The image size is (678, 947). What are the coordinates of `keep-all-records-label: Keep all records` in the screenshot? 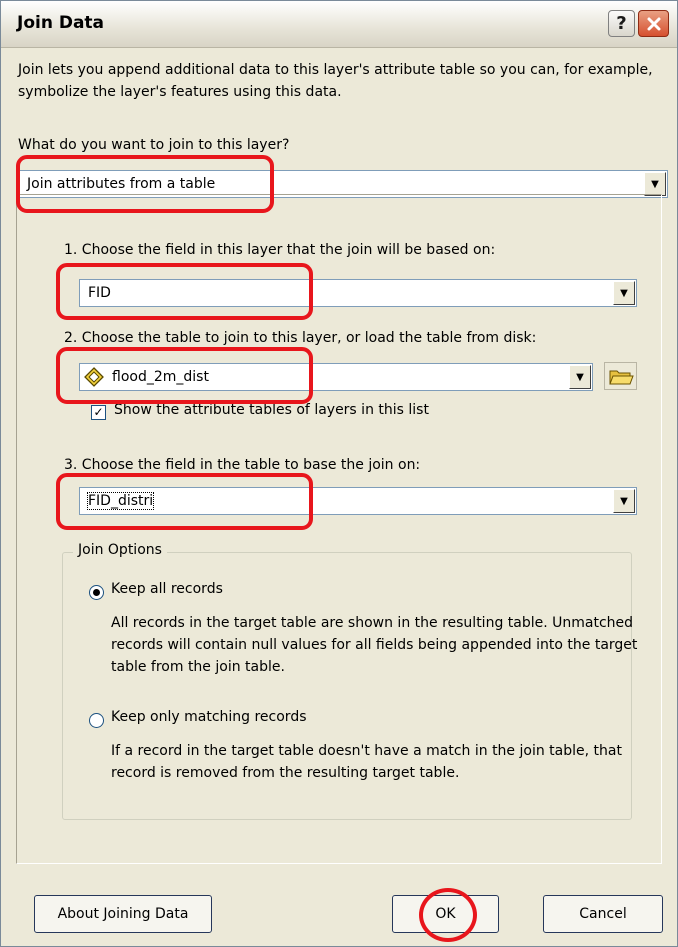 It's located at (167, 589).